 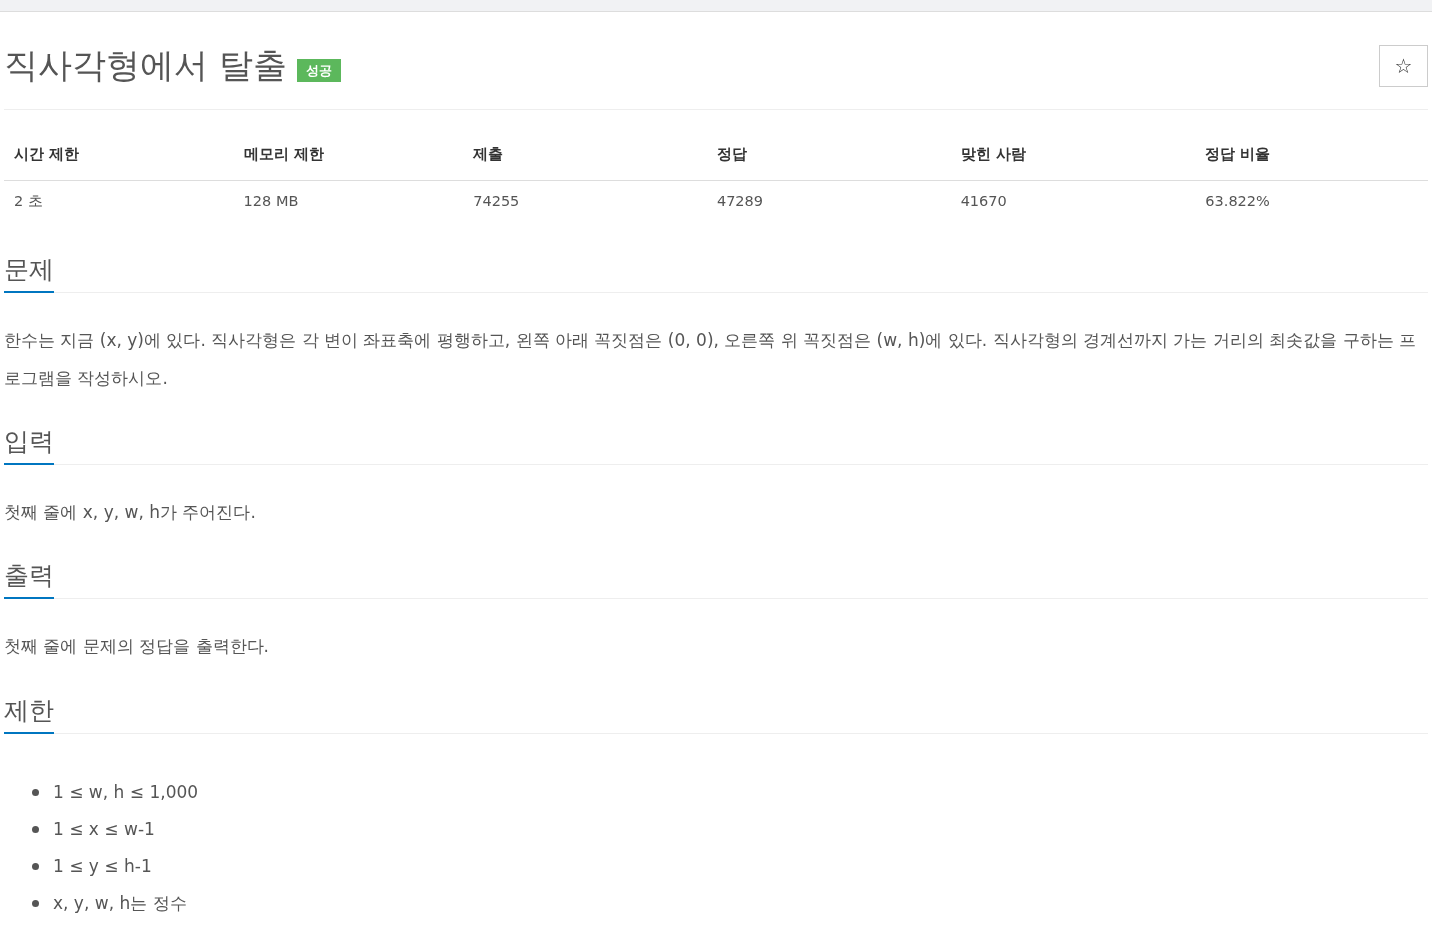 I want to click on paragraph: 첫째 줄에 문제의 정답을 출력한다., so click(x=137, y=647).